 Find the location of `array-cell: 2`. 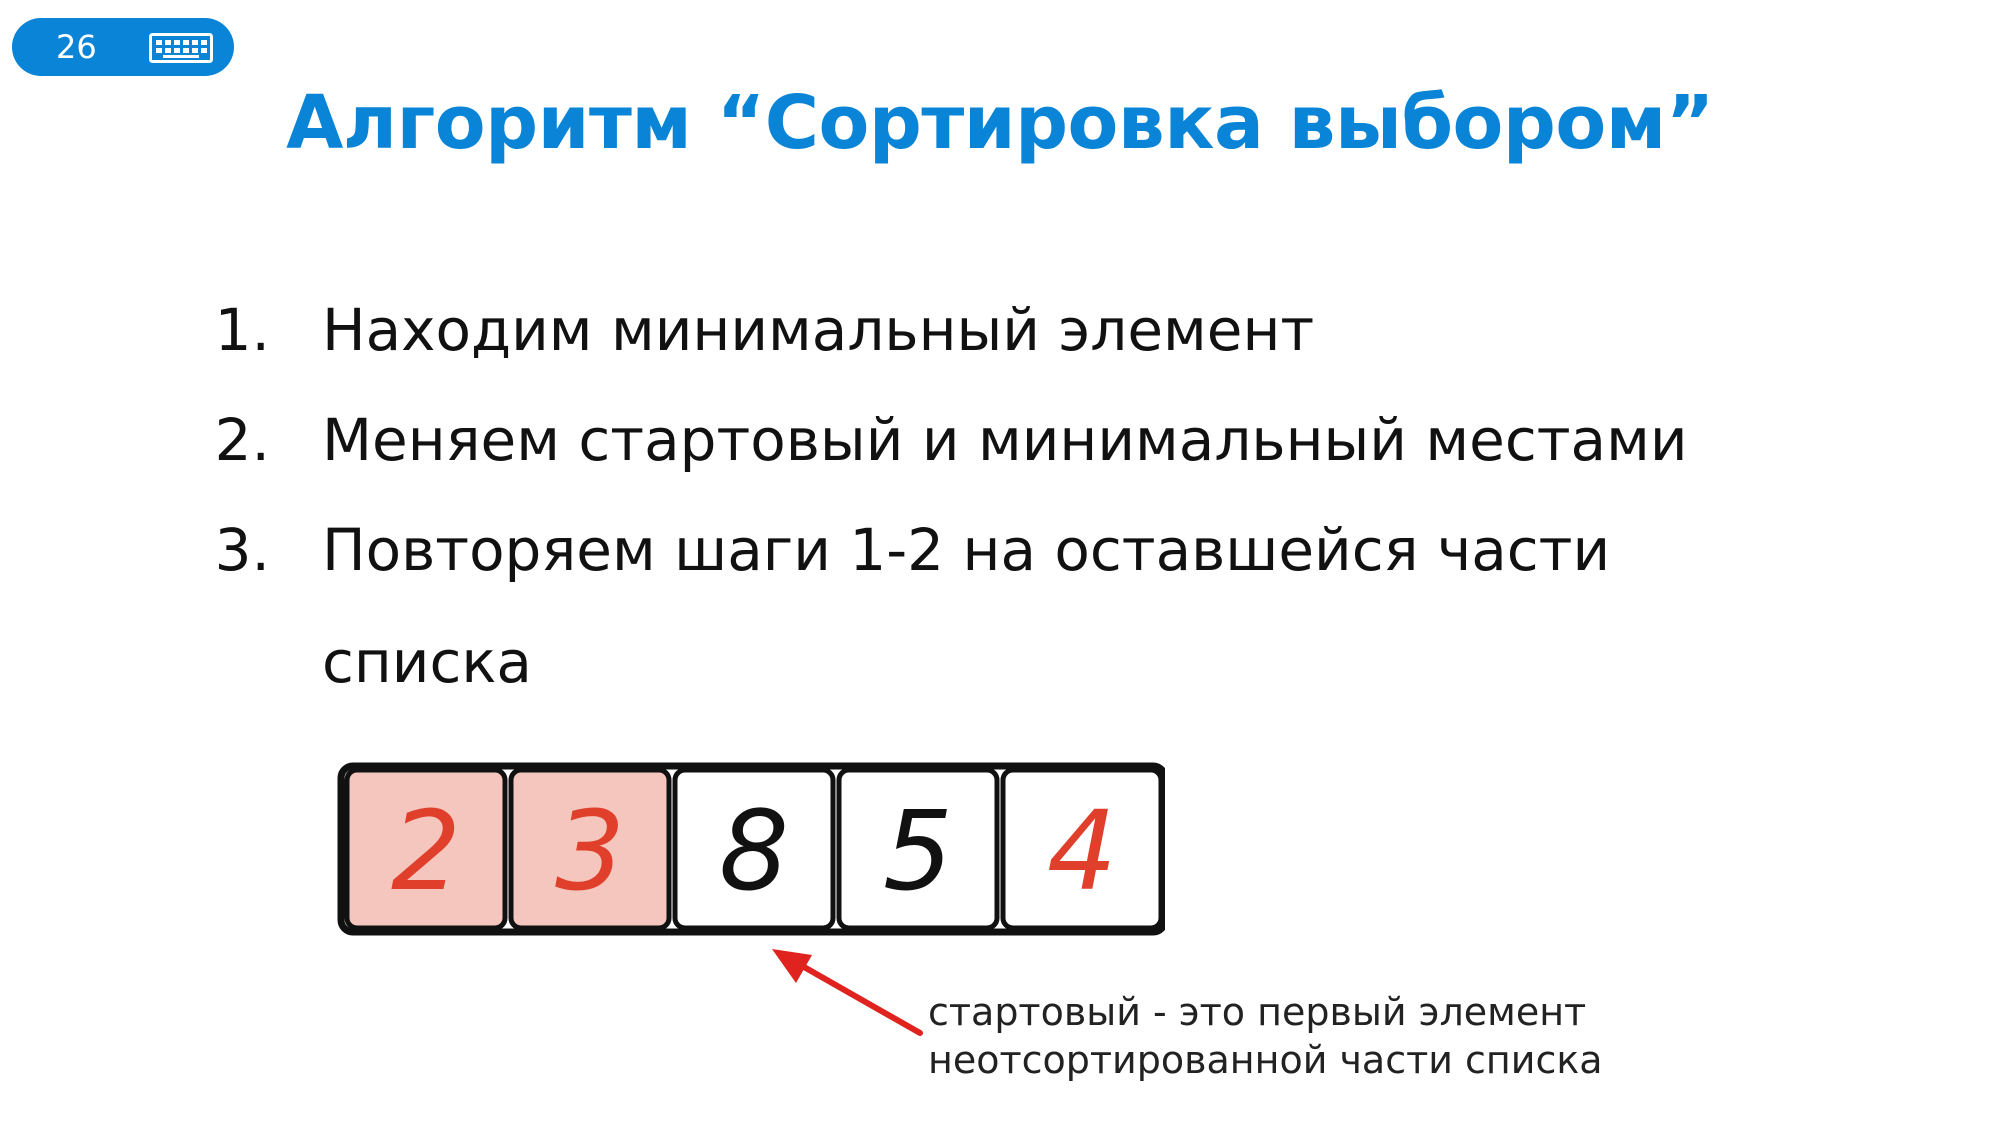

array-cell: 2 is located at coordinates (426, 849).